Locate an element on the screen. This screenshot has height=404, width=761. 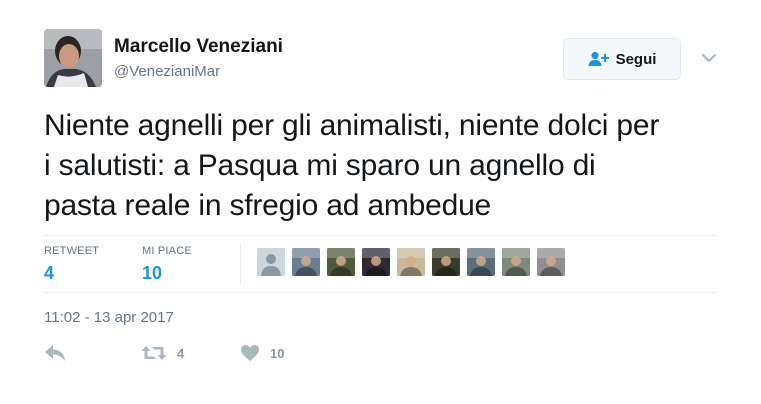
default-avatar-icon is located at coordinates (271, 262).